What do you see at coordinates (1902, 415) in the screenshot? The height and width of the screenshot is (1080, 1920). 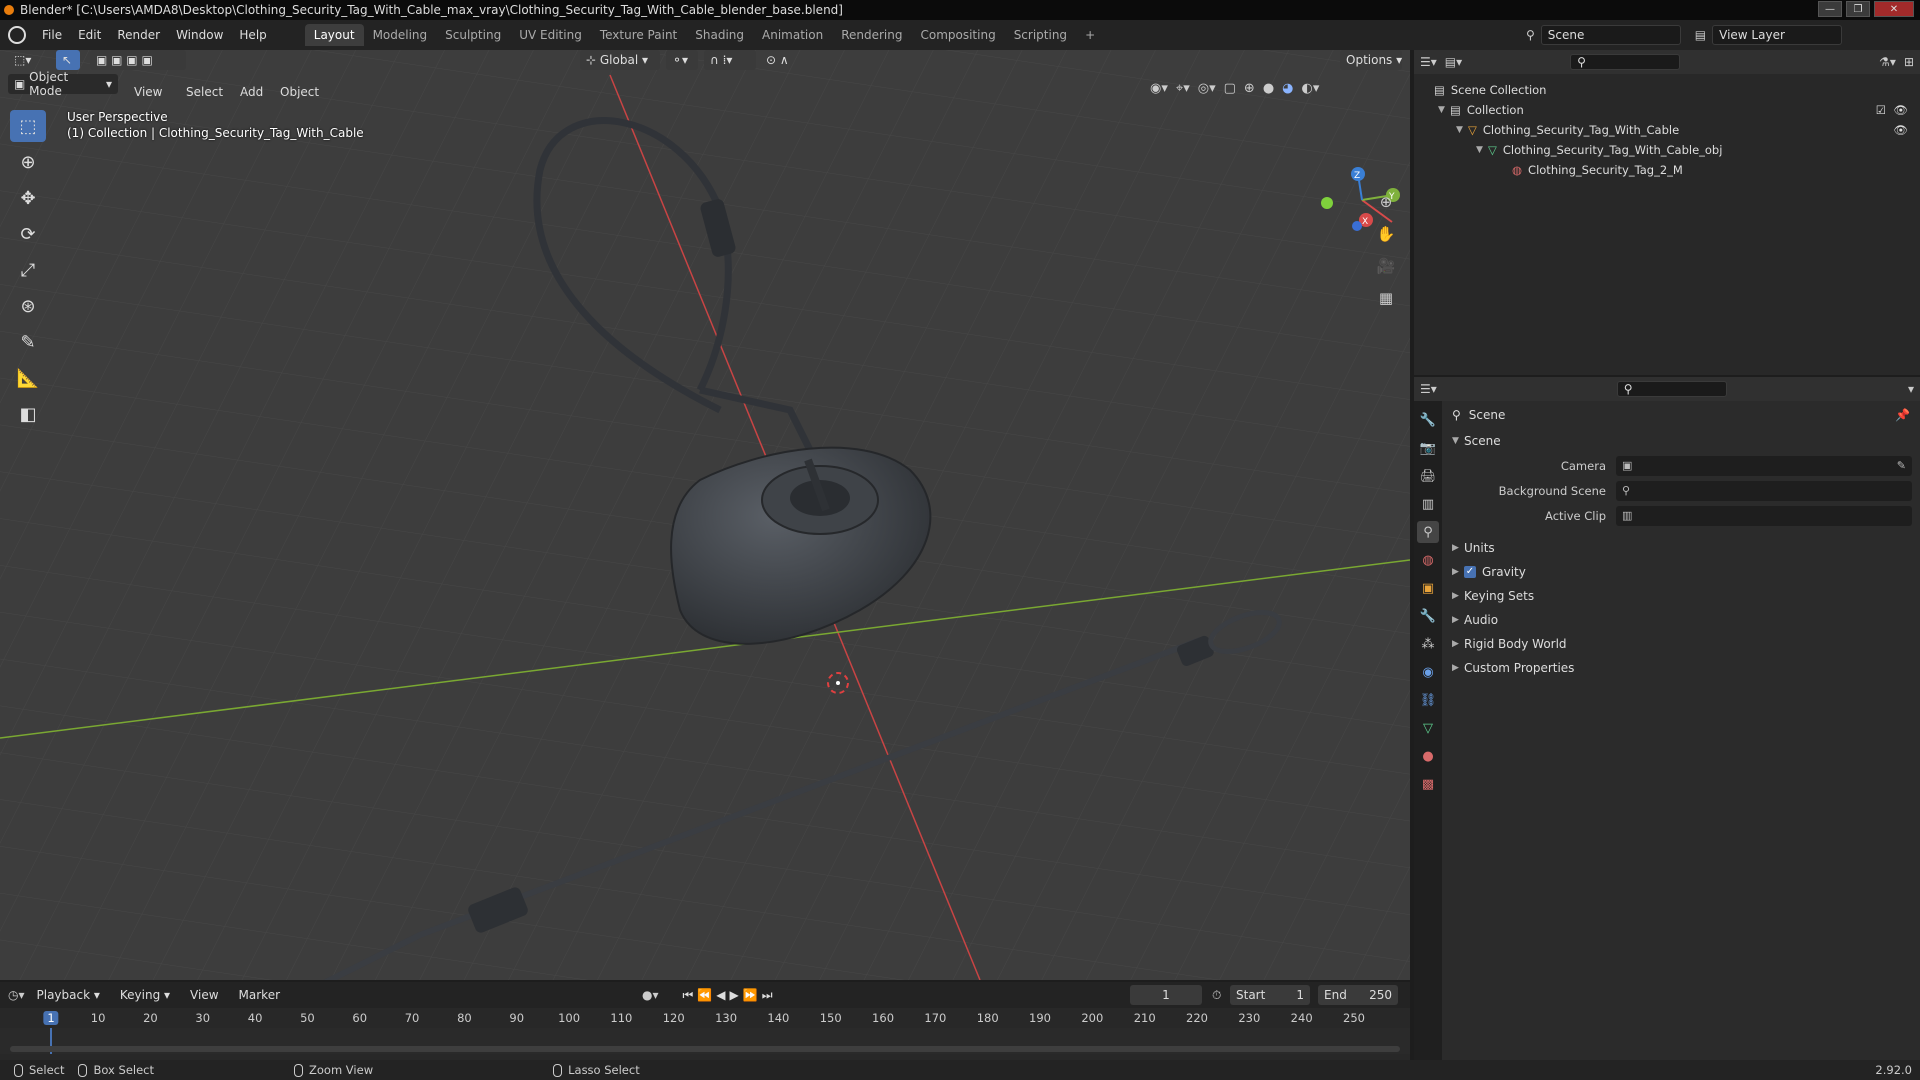 I see `pin-icon: 📌` at bounding box center [1902, 415].